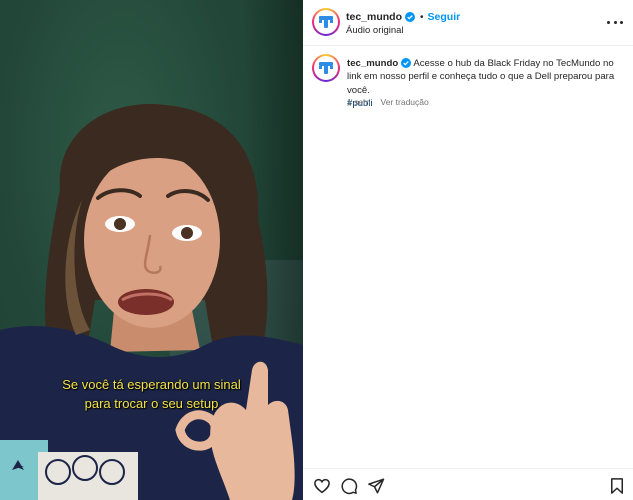 Image resolution: width=633 pixels, height=500 pixels. Describe the element at coordinates (617, 486) in the screenshot. I see `bookmark-icon` at that location.